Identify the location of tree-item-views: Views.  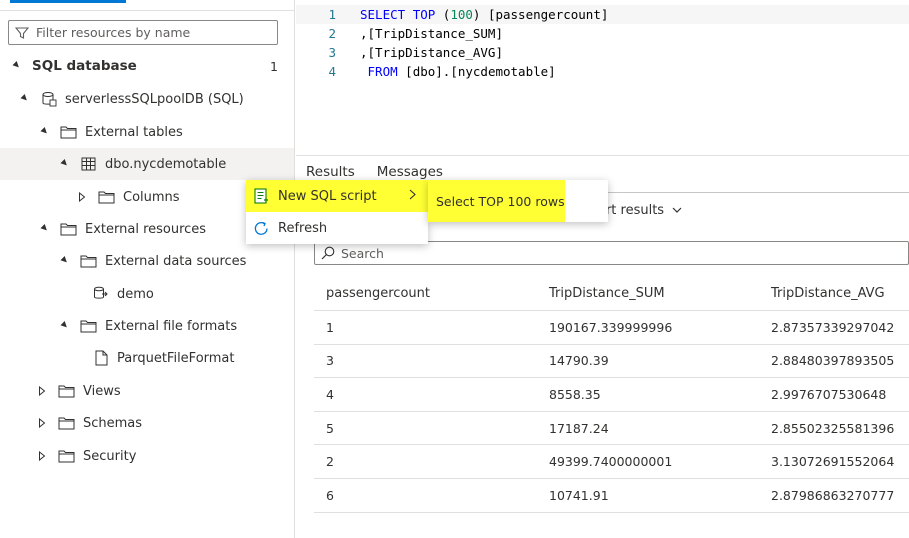
(147, 391).